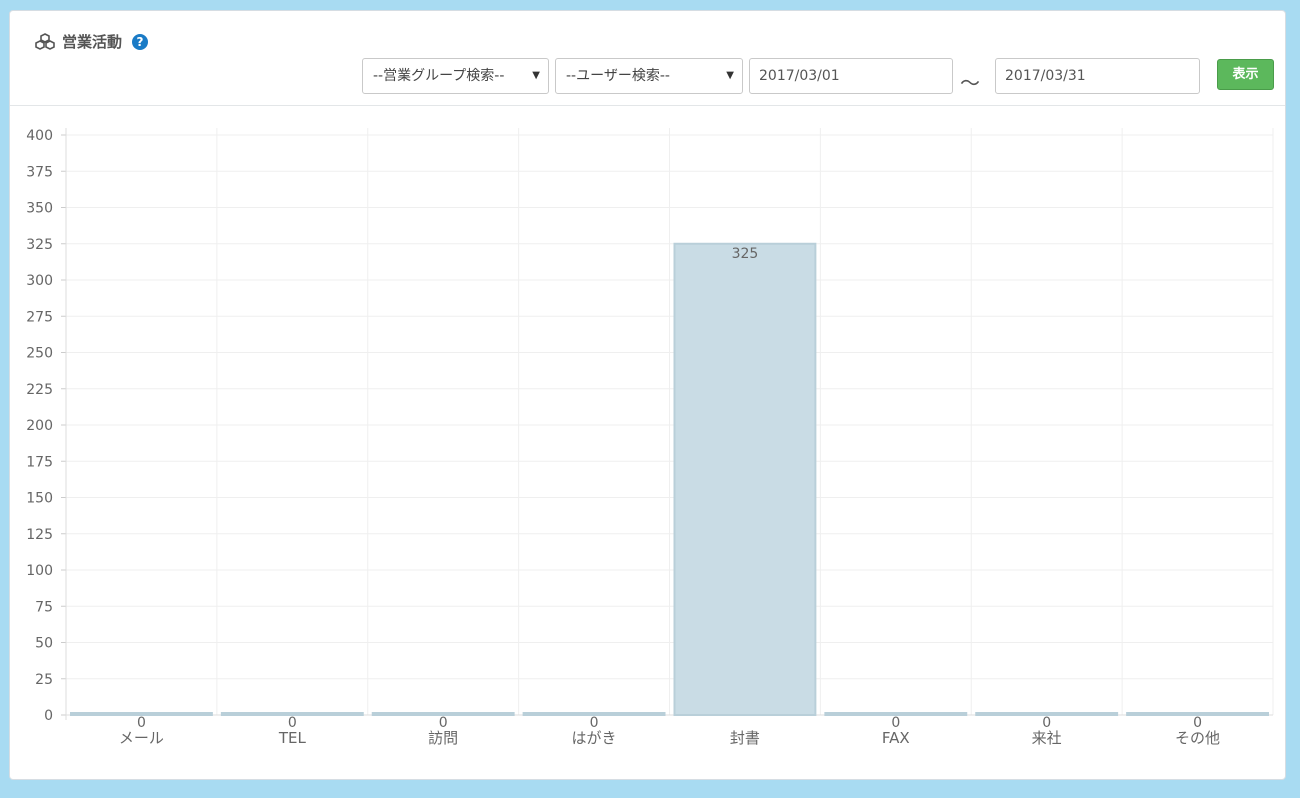 The width and height of the screenshot is (1300, 798). What do you see at coordinates (44, 607) in the screenshot?
I see `y-tick-label: 75` at bounding box center [44, 607].